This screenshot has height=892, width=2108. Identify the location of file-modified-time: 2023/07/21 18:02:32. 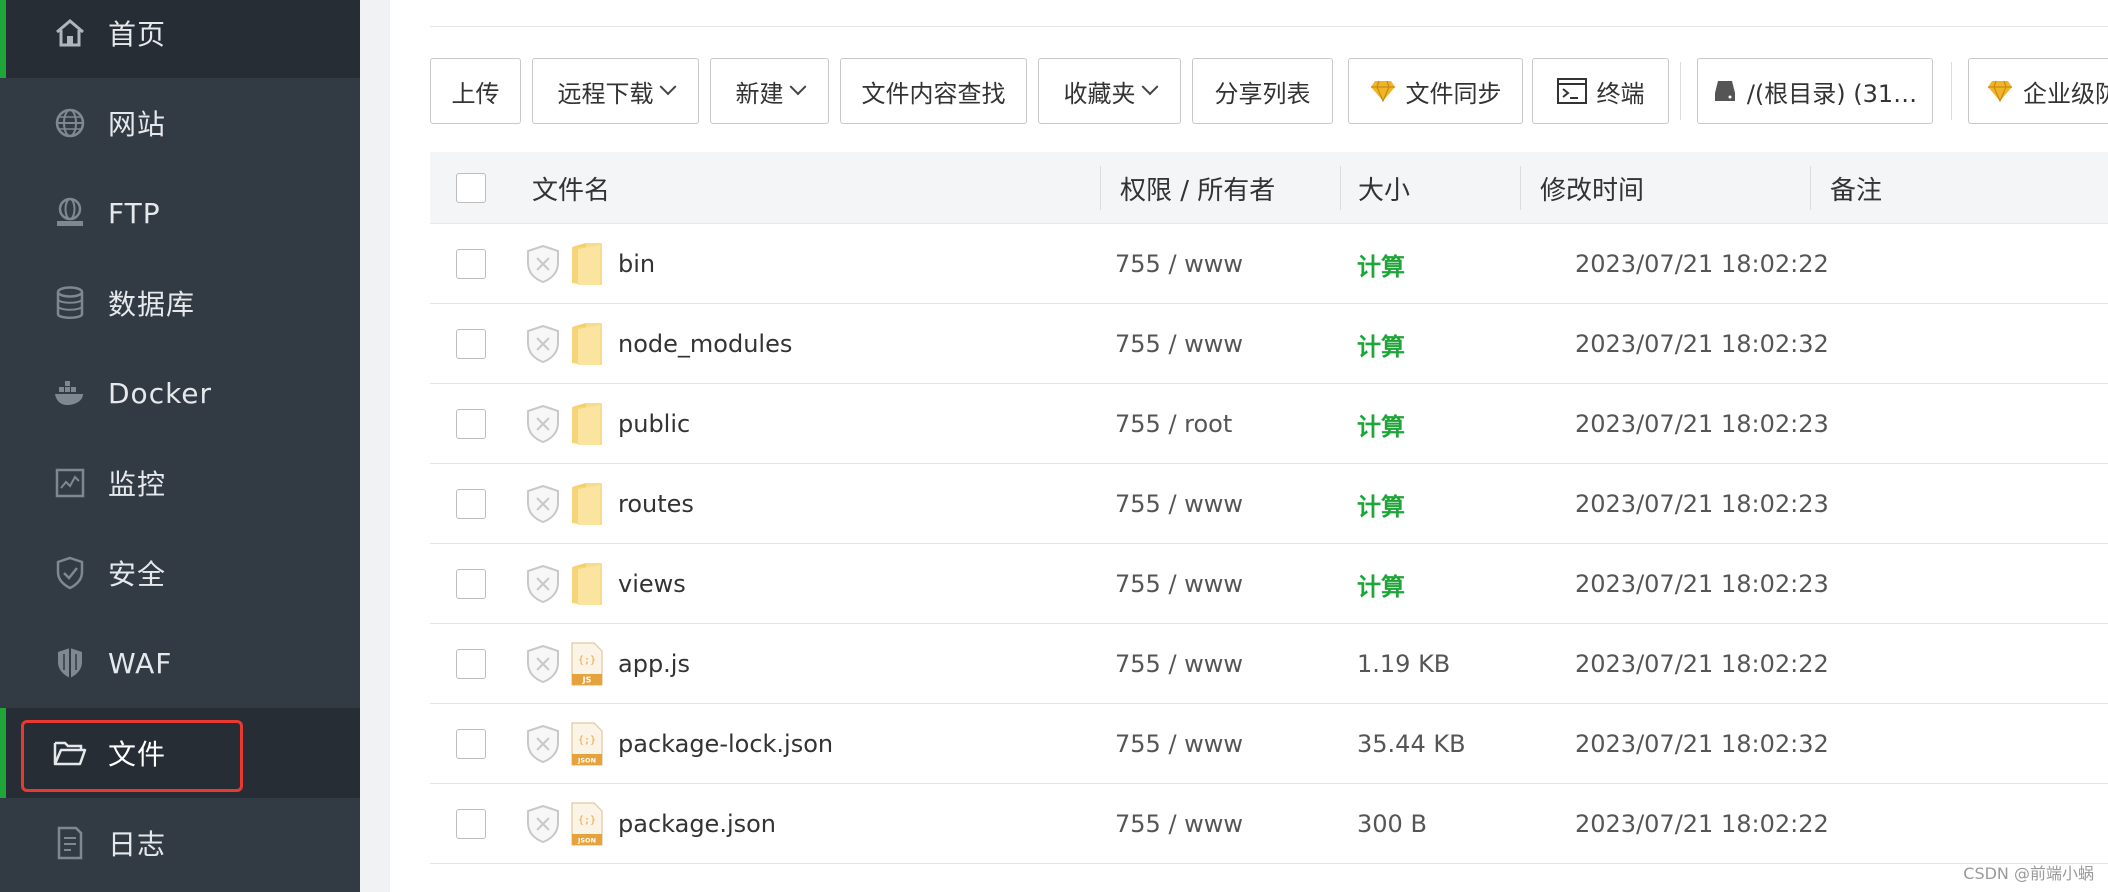
(1702, 344).